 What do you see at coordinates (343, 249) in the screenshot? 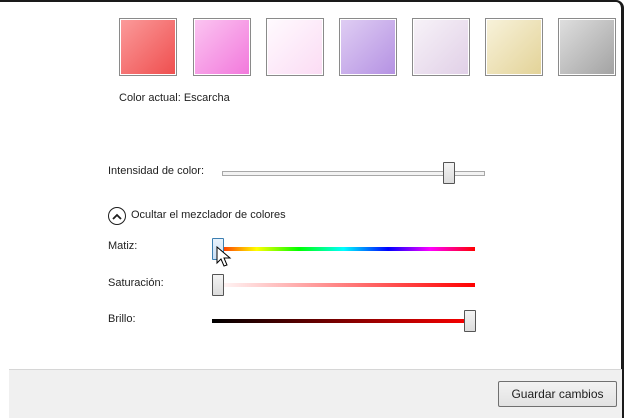
I see `hue-slider-track` at bounding box center [343, 249].